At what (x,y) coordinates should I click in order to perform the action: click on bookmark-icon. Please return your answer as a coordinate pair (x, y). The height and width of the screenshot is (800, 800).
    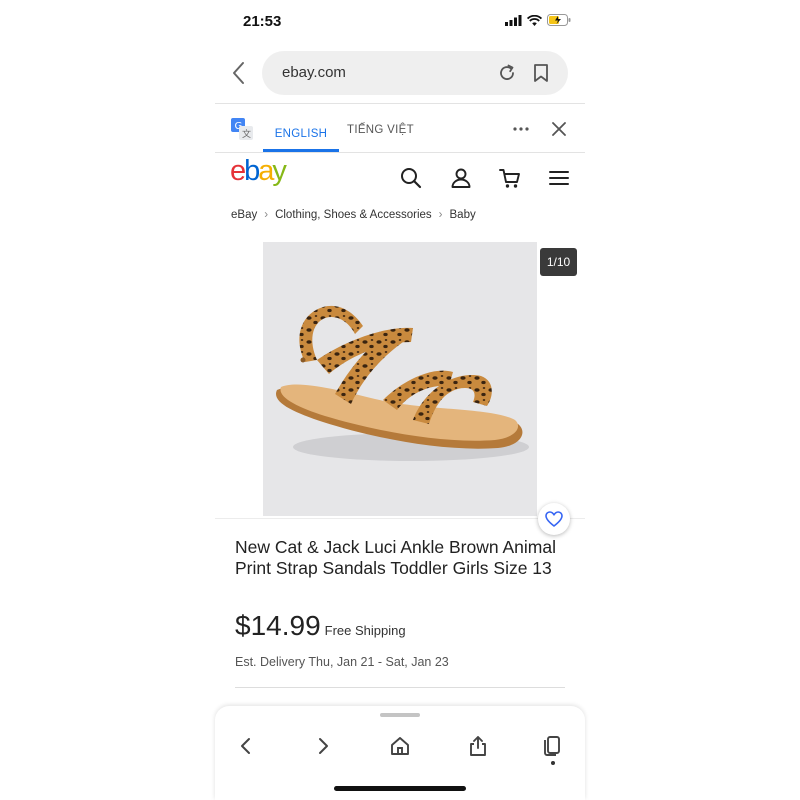
    Looking at the image, I should click on (541, 73).